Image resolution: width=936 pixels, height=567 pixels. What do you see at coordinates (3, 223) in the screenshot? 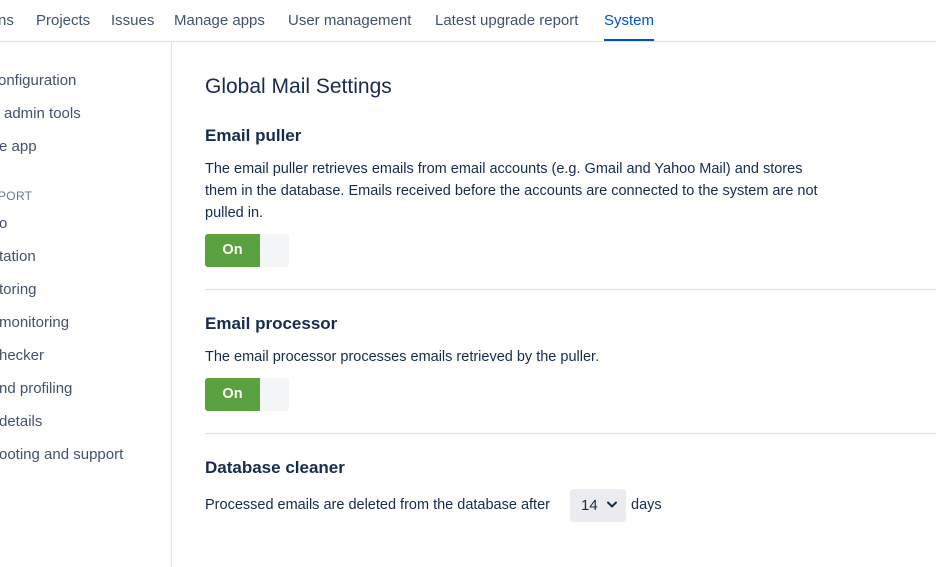
I see `sidebar-item-info: o` at bounding box center [3, 223].